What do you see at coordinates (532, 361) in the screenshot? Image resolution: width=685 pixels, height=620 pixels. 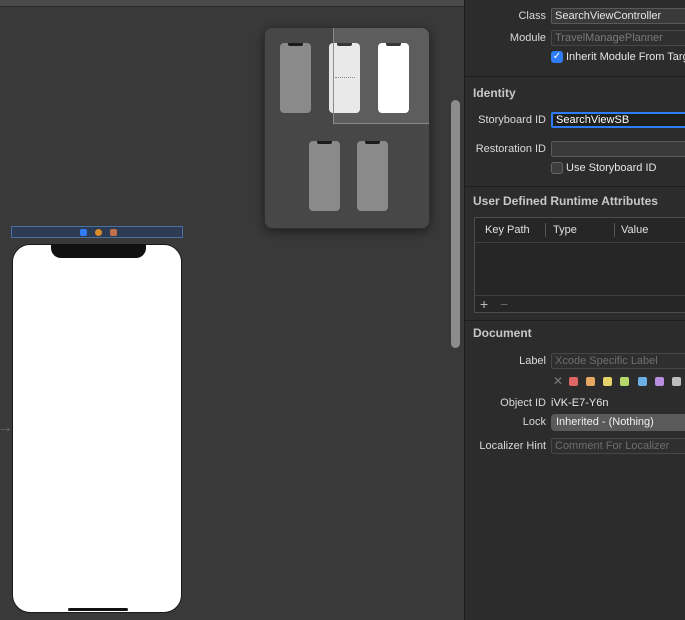 I see `doc-label-label: Label` at bounding box center [532, 361].